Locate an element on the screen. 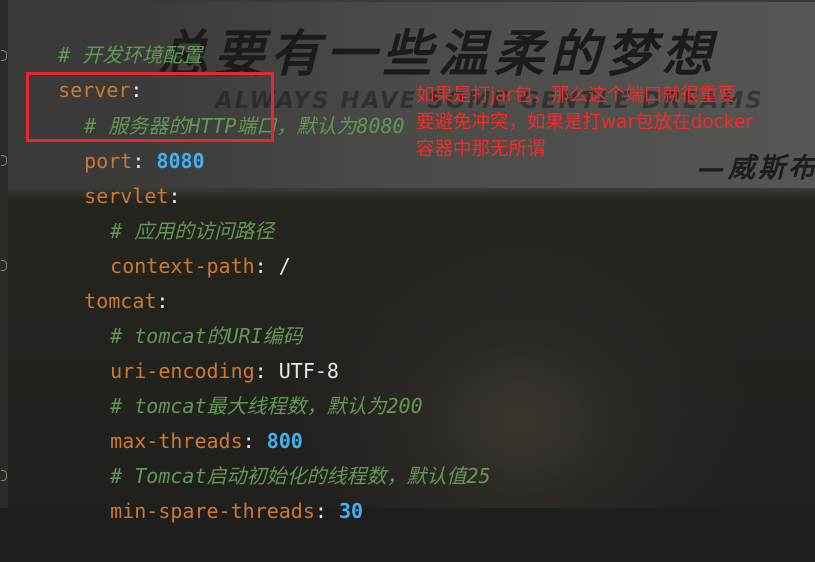  annotation-line: 如果是打jar包，那么这个端口就很重要 is located at coordinates (576, 95).